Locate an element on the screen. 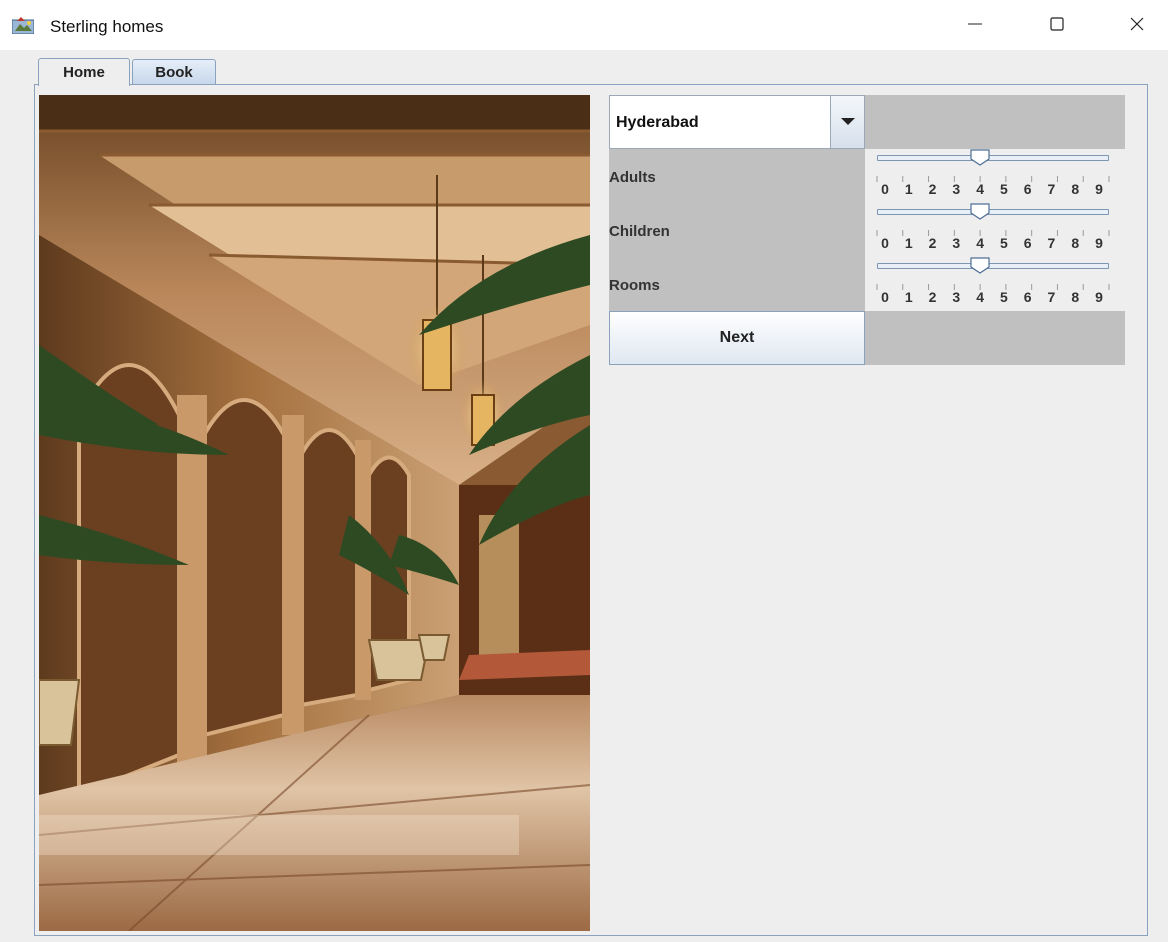 This screenshot has height=942, width=1168. tab-home-label: Home is located at coordinates (84, 72).